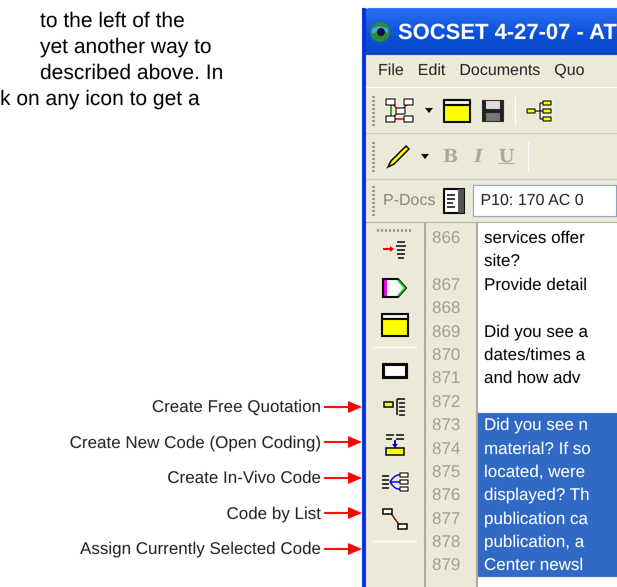 The height and width of the screenshot is (587, 617). Describe the element at coordinates (446, 237) in the screenshot. I see `line-number: 866` at that location.